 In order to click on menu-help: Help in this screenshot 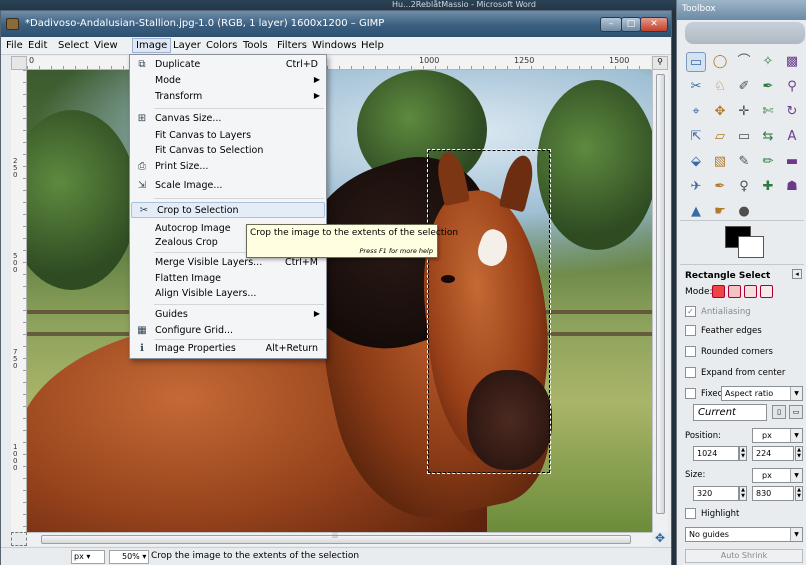, I will do `click(372, 45)`.